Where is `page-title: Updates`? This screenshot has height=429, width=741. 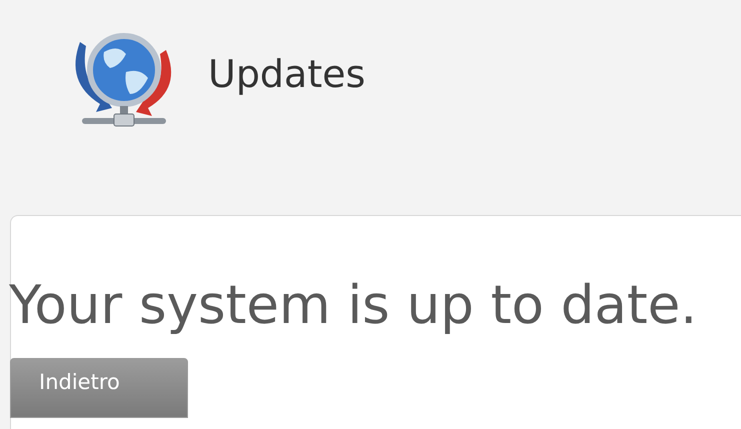 page-title: Updates is located at coordinates (287, 74).